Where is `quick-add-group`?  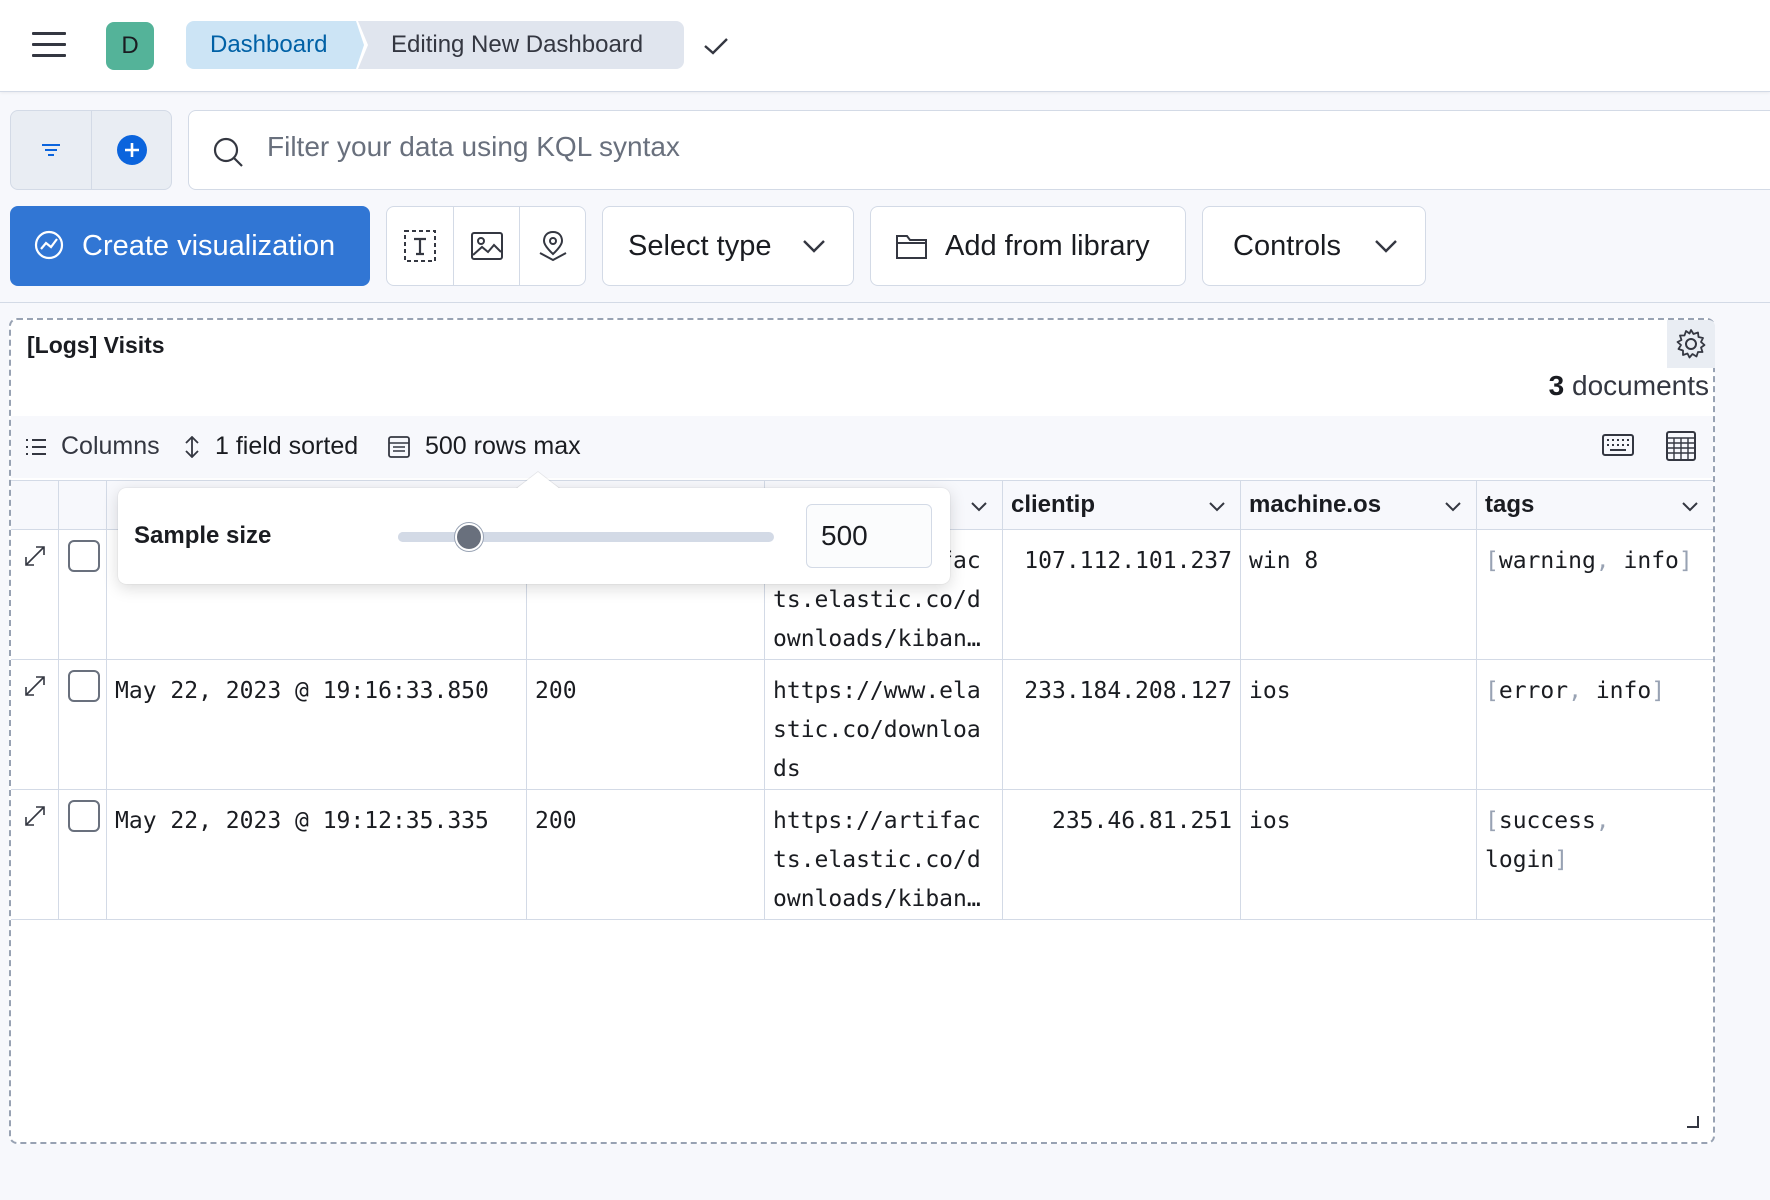
quick-add-group is located at coordinates (486, 246).